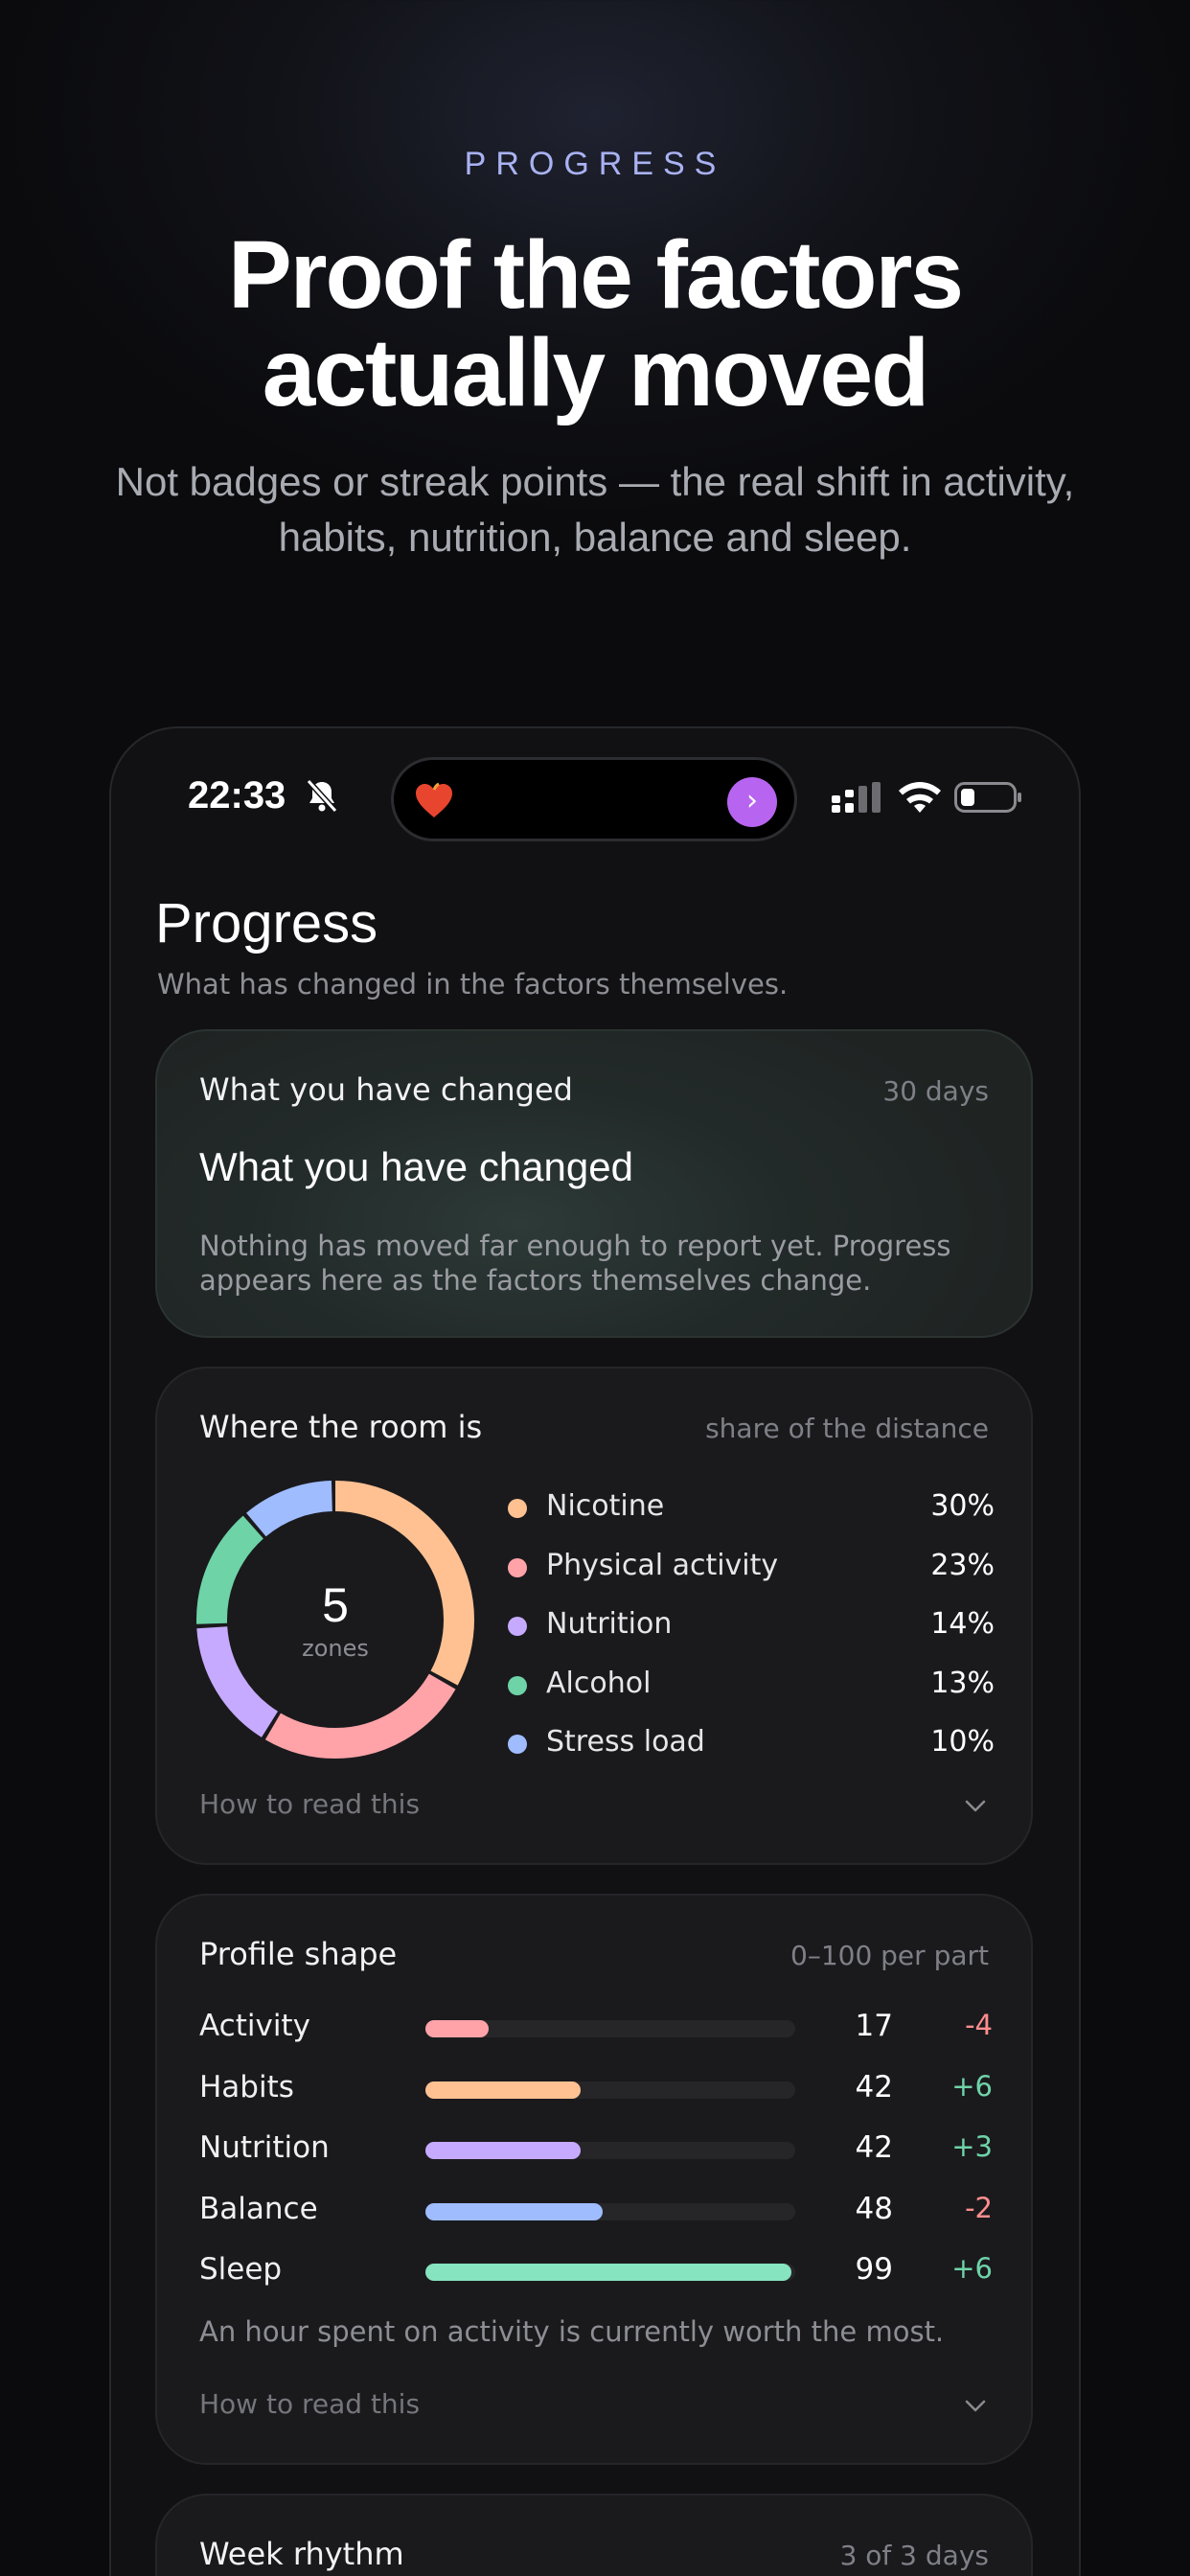 This screenshot has height=2576, width=1190. Describe the element at coordinates (237, 795) in the screenshot. I see `status-time: 22:33` at that location.